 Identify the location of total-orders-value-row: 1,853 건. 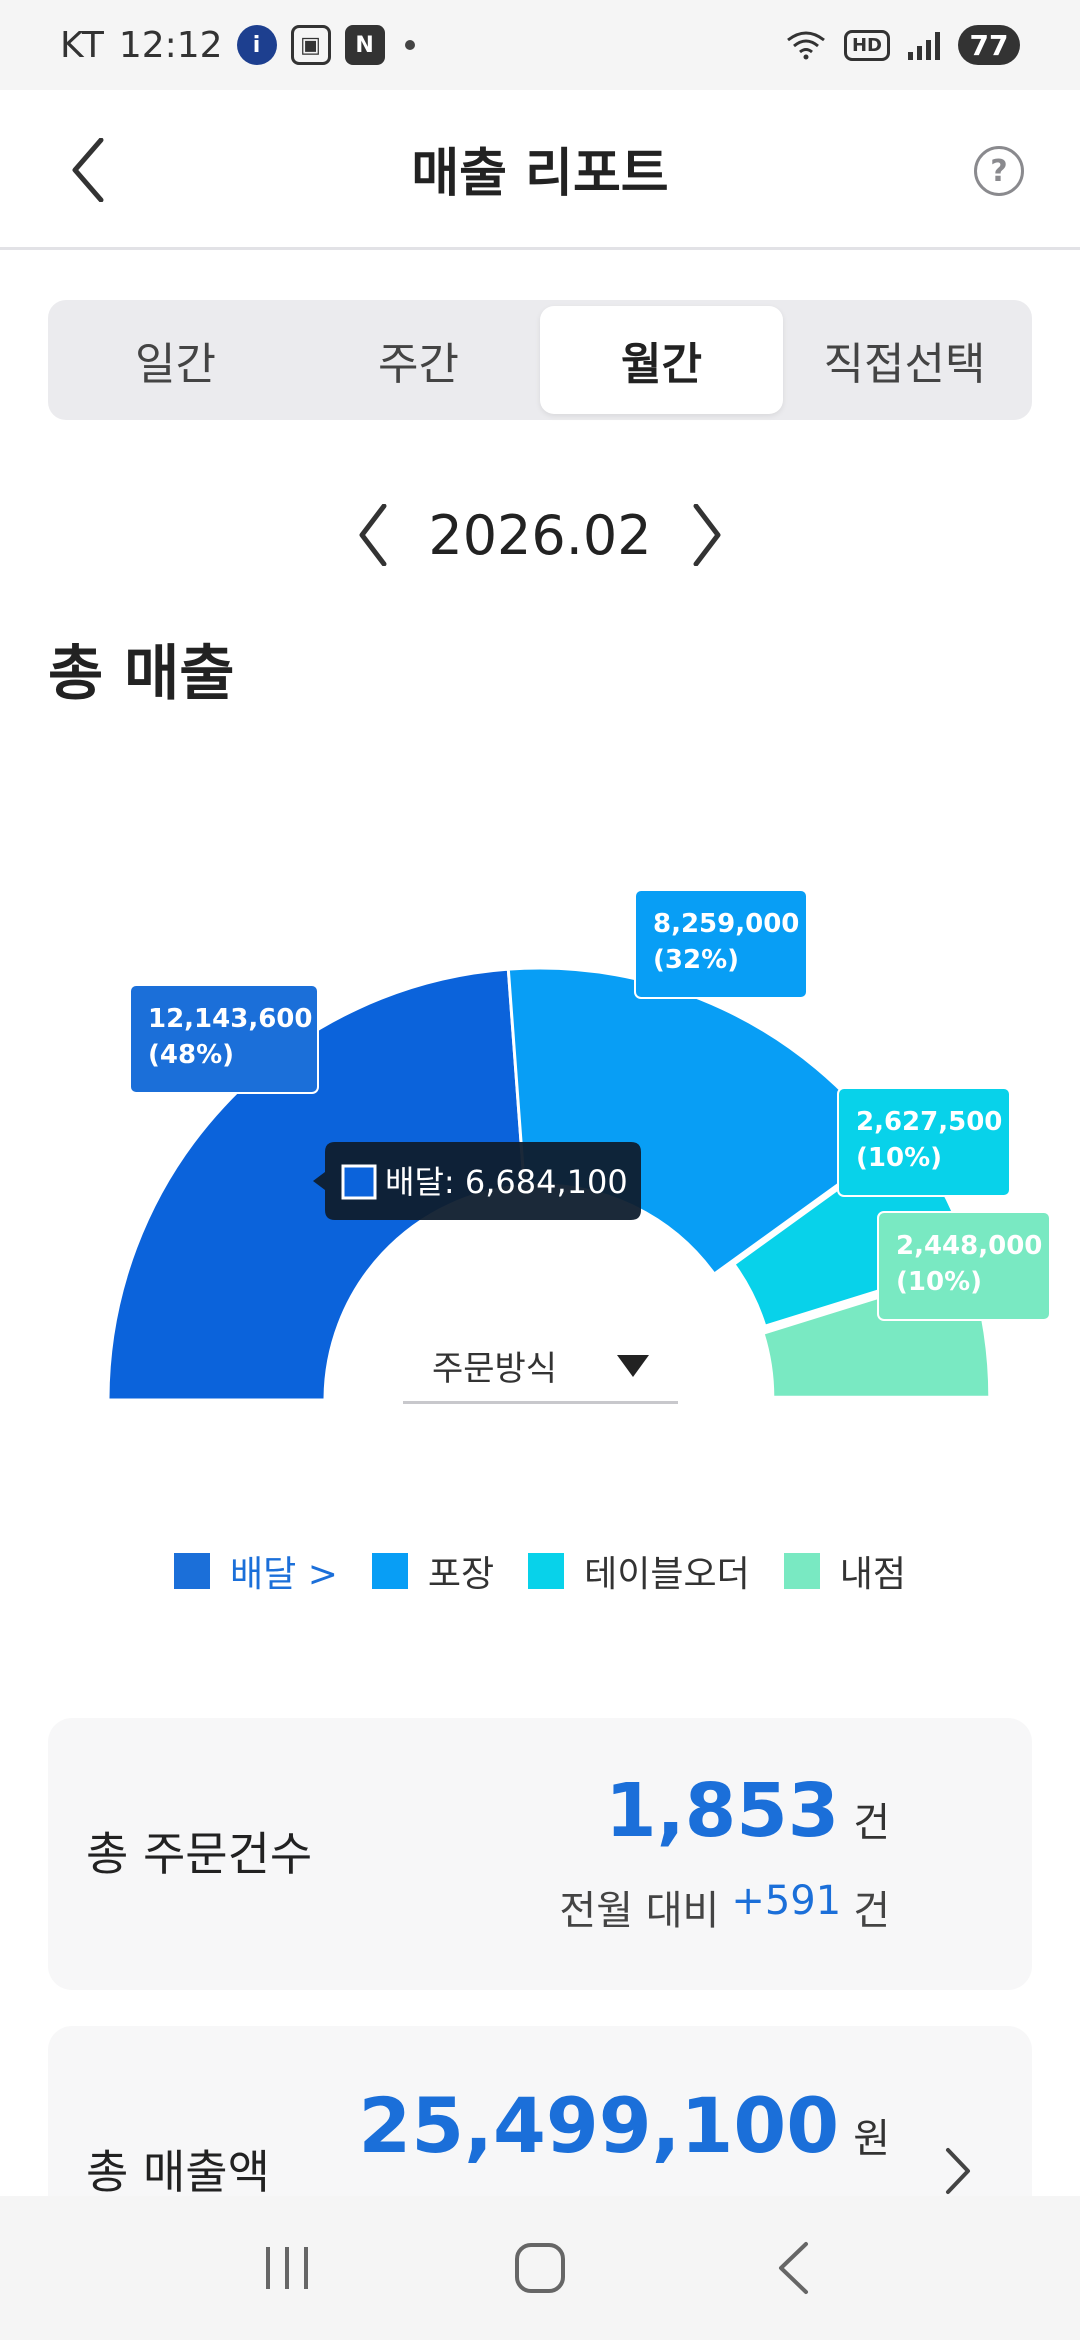
(747, 1811).